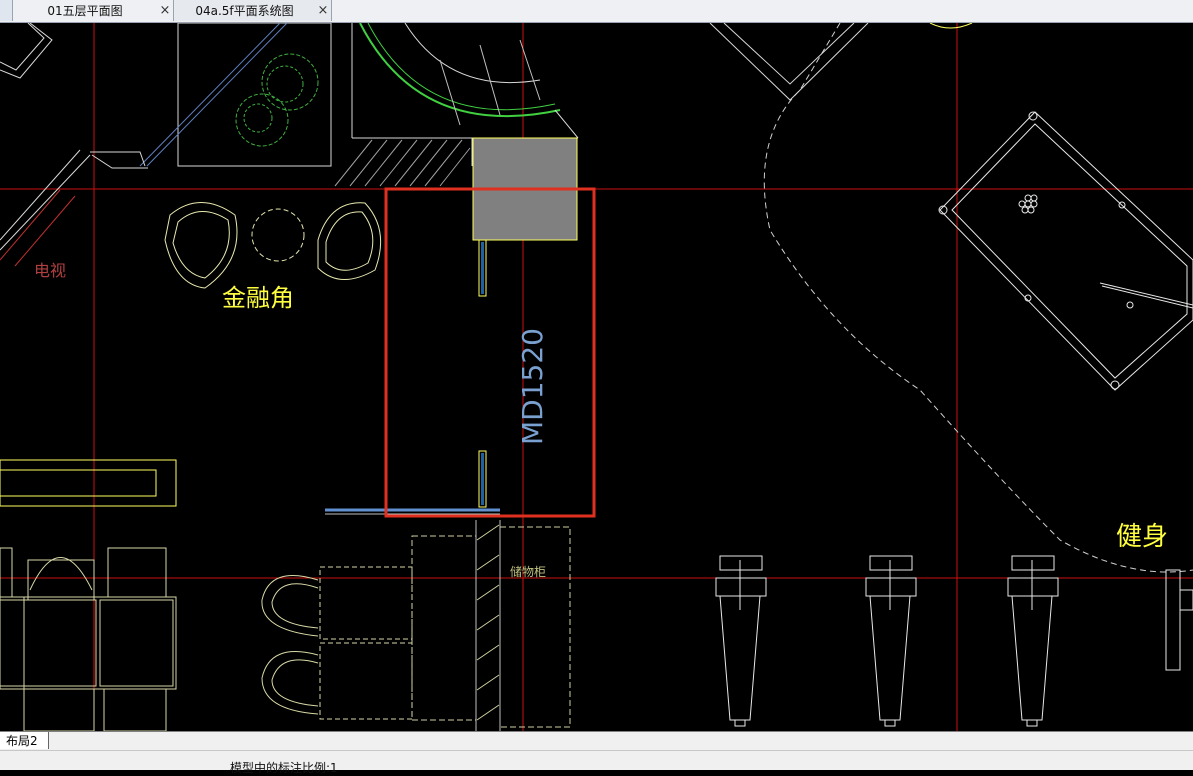  I want to click on wall-chevron, so click(789, 61).